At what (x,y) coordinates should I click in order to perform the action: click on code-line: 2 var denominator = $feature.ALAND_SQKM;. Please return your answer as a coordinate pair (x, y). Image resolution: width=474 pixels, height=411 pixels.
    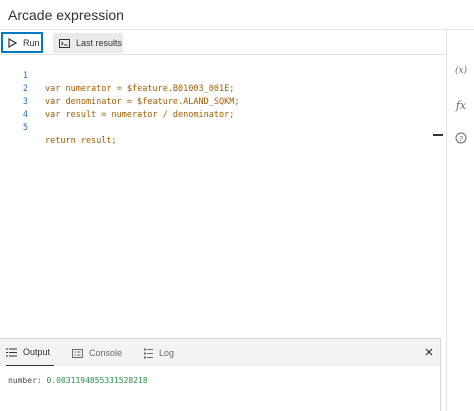
    Looking at the image, I should click on (220, 88).